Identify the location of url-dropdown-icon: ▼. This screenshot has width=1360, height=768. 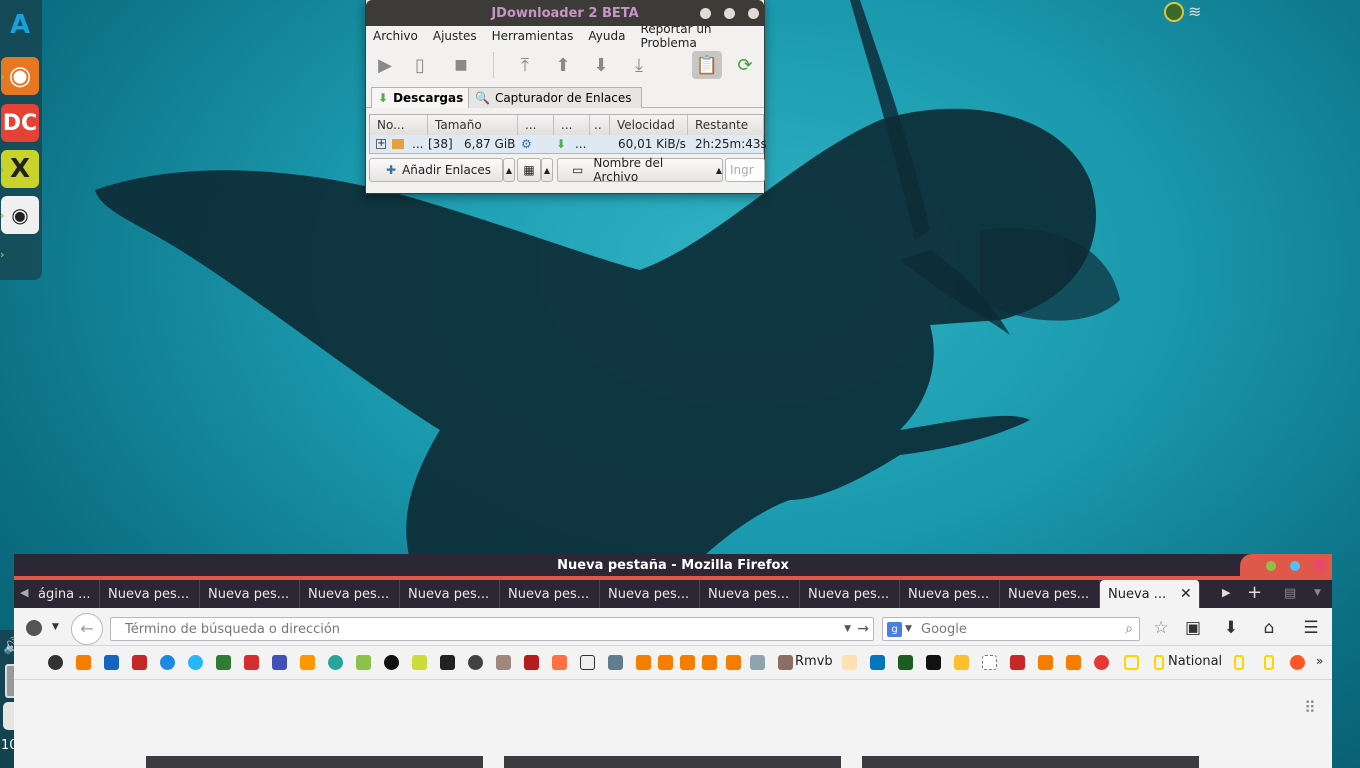
(847, 629).